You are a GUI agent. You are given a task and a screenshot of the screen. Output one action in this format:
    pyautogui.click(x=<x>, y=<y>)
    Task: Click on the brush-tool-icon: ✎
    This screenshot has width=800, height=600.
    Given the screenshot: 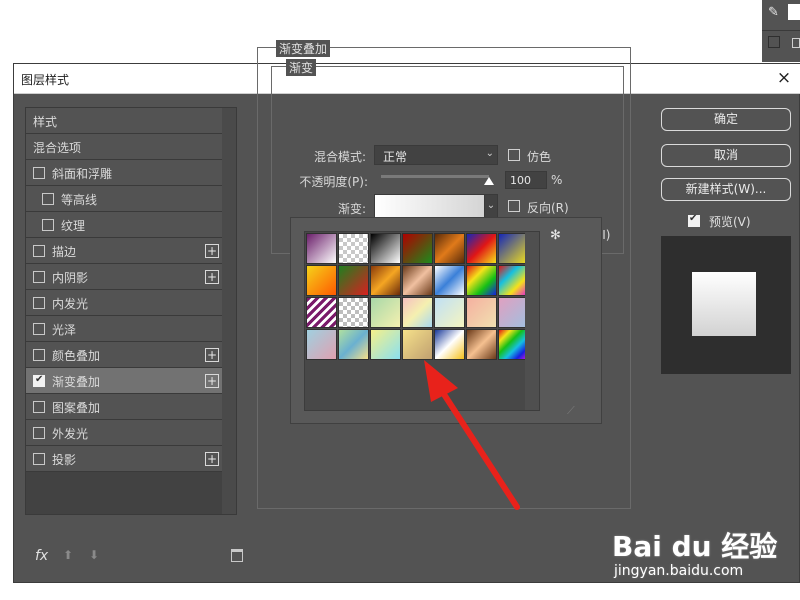 What is the action you would take?
    pyautogui.click(x=775, y=13)
    